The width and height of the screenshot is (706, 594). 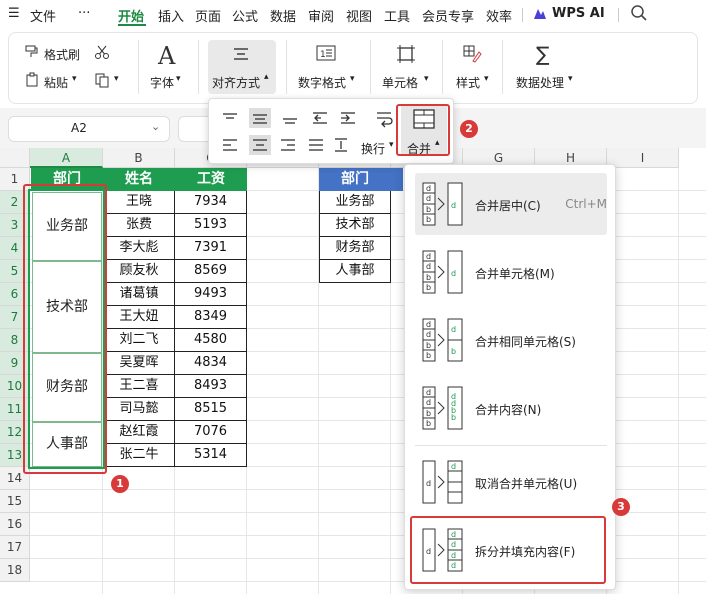 What do you see at coordinates (241, 54) in the screenshot?
I see `align-icon` at bounding box center [241, 54].